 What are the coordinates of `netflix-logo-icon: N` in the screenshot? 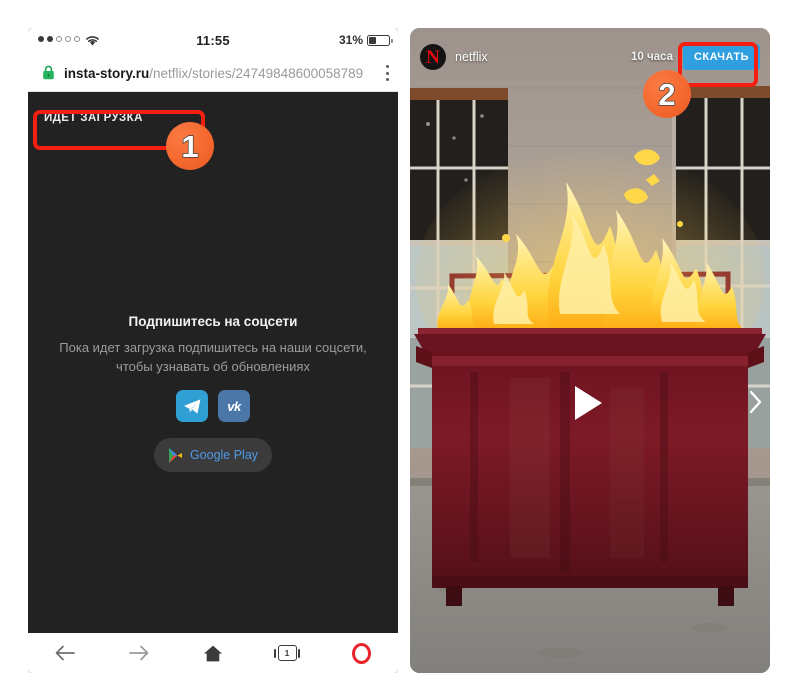 It's located at (433, 57).